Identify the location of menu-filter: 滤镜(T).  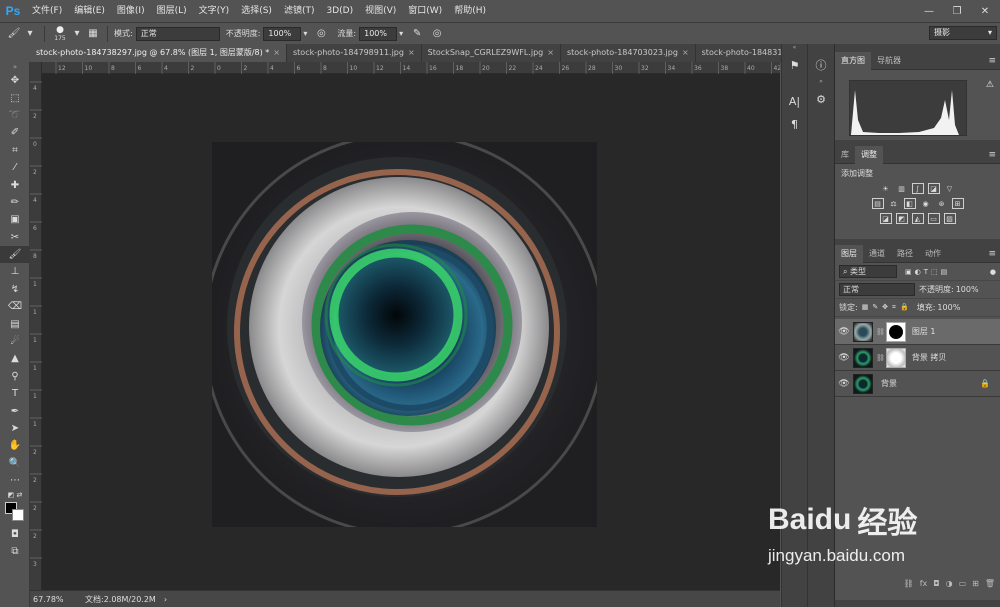
(299, 11).